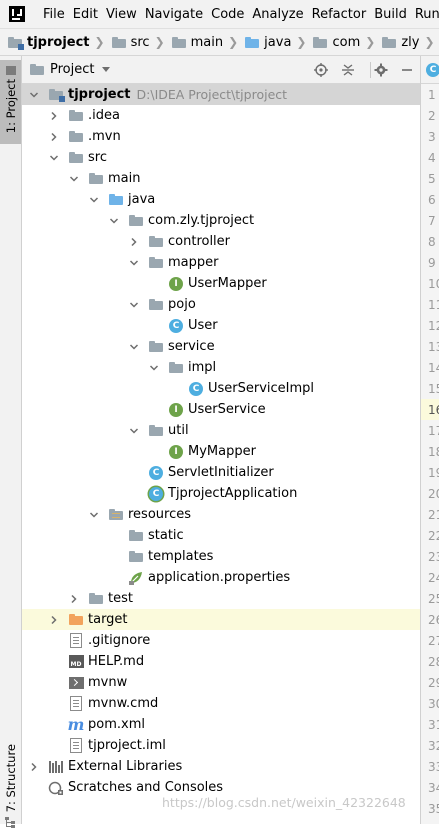 Image resolution: width=439 pixels, height=828 pixels. Describe the element at coordinates (407, 70) in the screenshot. I see `minimize-icon` at that location.